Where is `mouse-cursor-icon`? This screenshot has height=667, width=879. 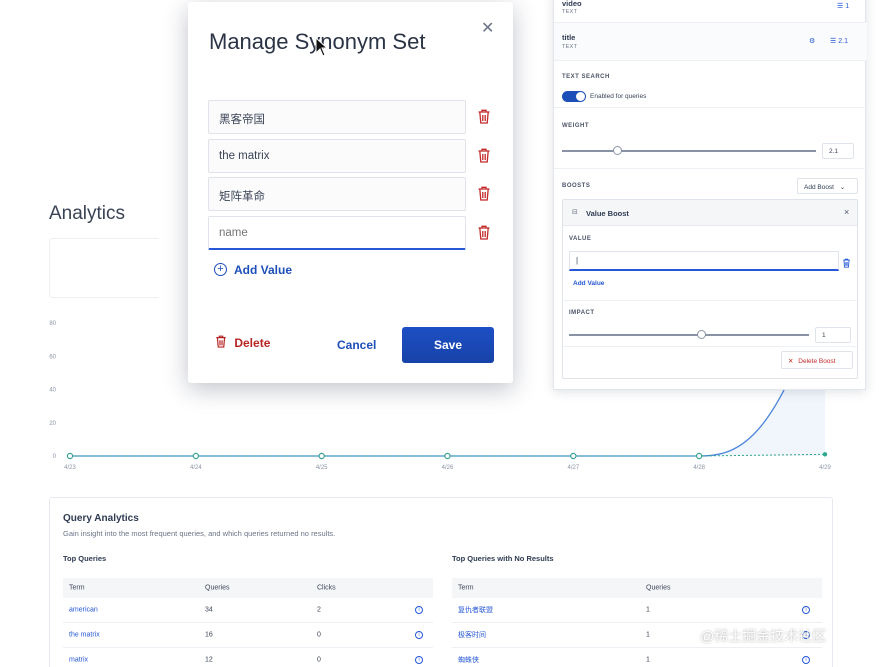
mouse-cursor-icon is located at coordinates (322, 47).